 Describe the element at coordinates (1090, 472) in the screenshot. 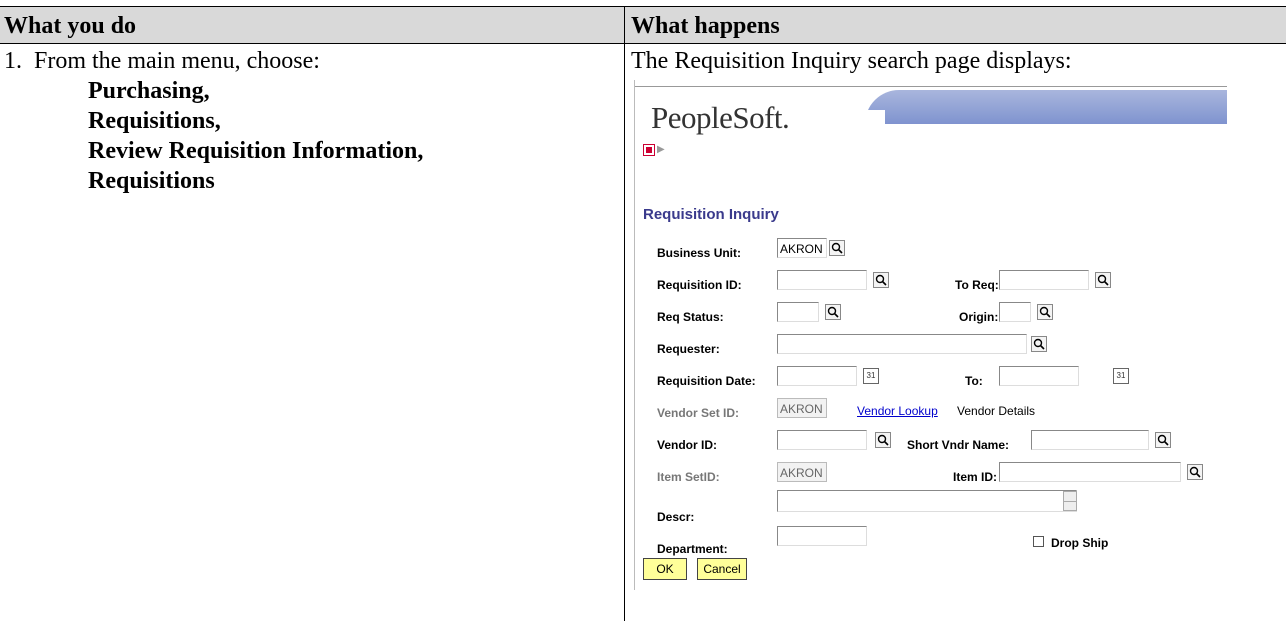

I see `item-id-field` at that location.